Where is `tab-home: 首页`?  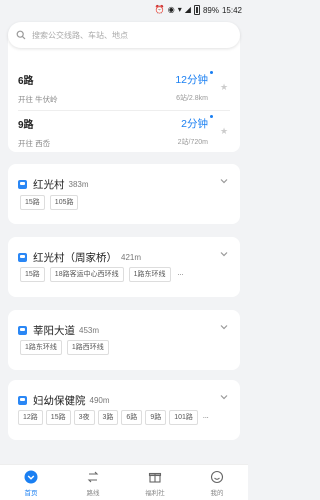
tab-home: 首页 is located at coordinates (31, 482).